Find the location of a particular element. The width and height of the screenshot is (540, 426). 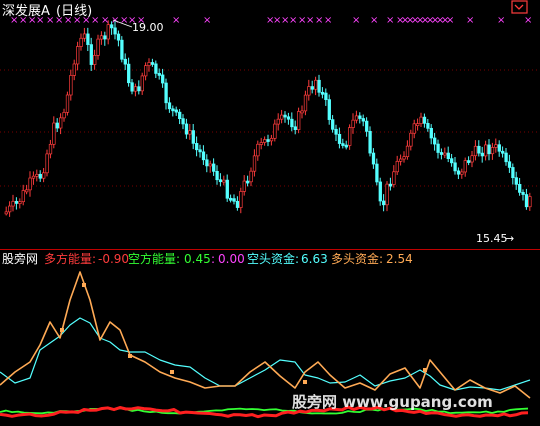

long-energy-value: -0.90 is located at coordinates (113, 259).